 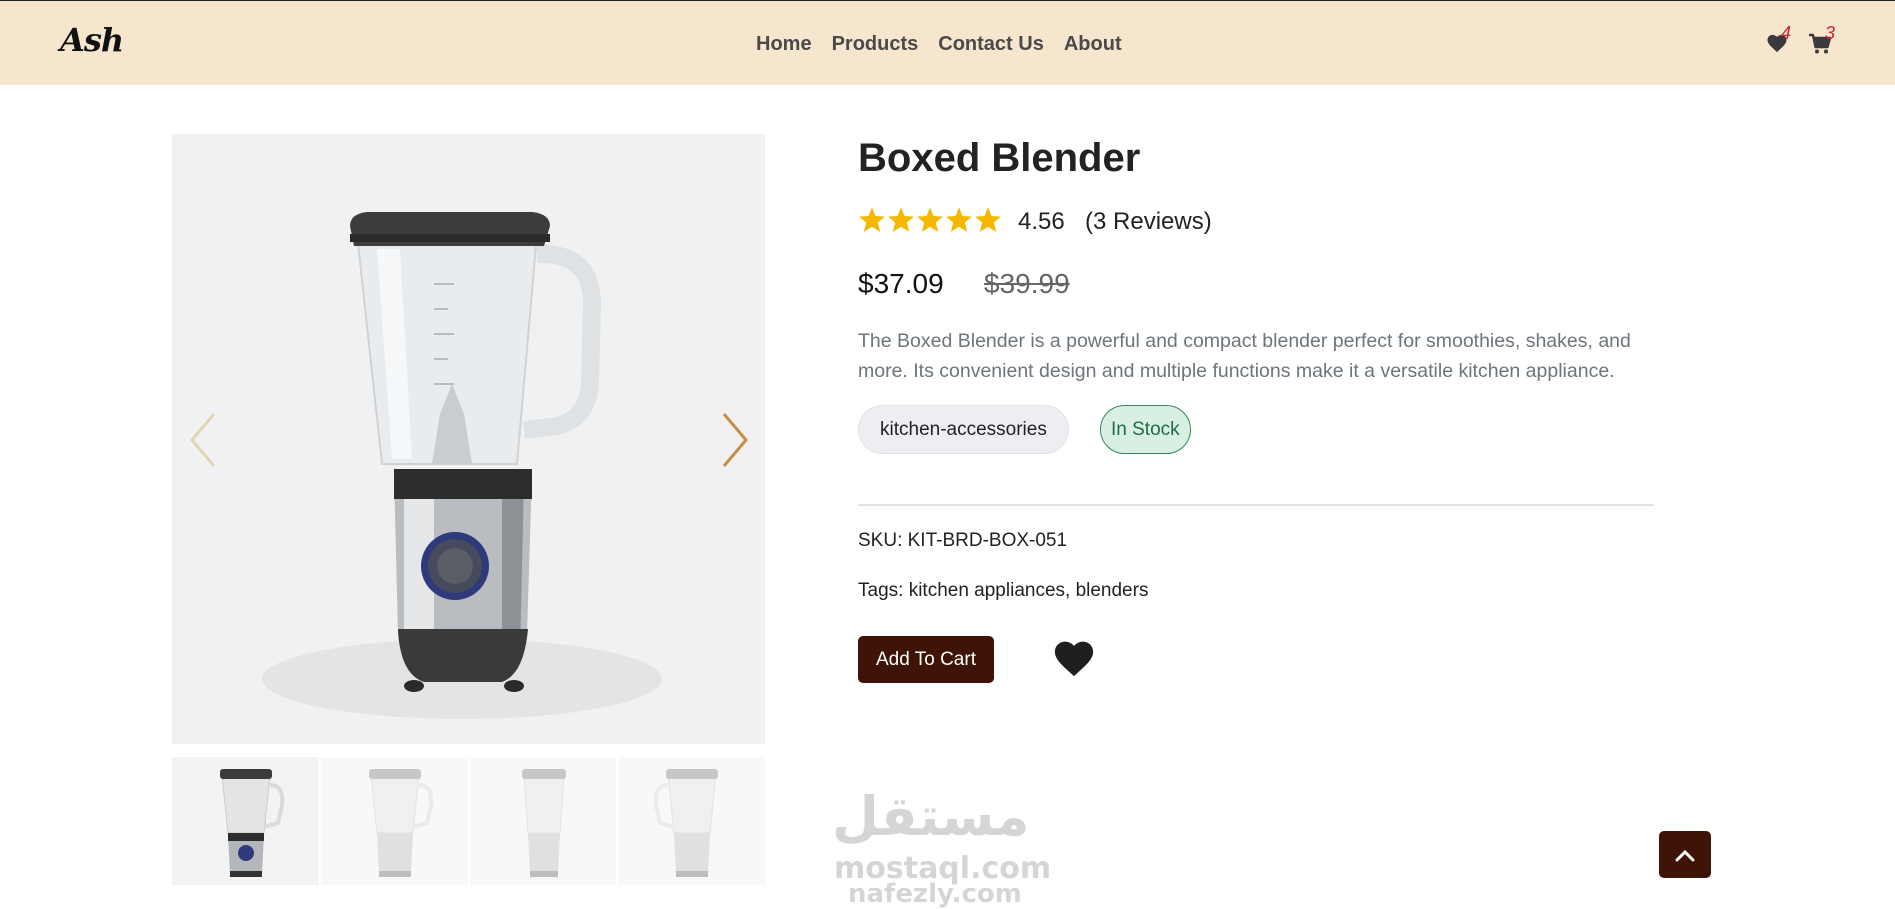 I want to click on reviews-count: (3 Reviews), so click(x=1148, y=222).